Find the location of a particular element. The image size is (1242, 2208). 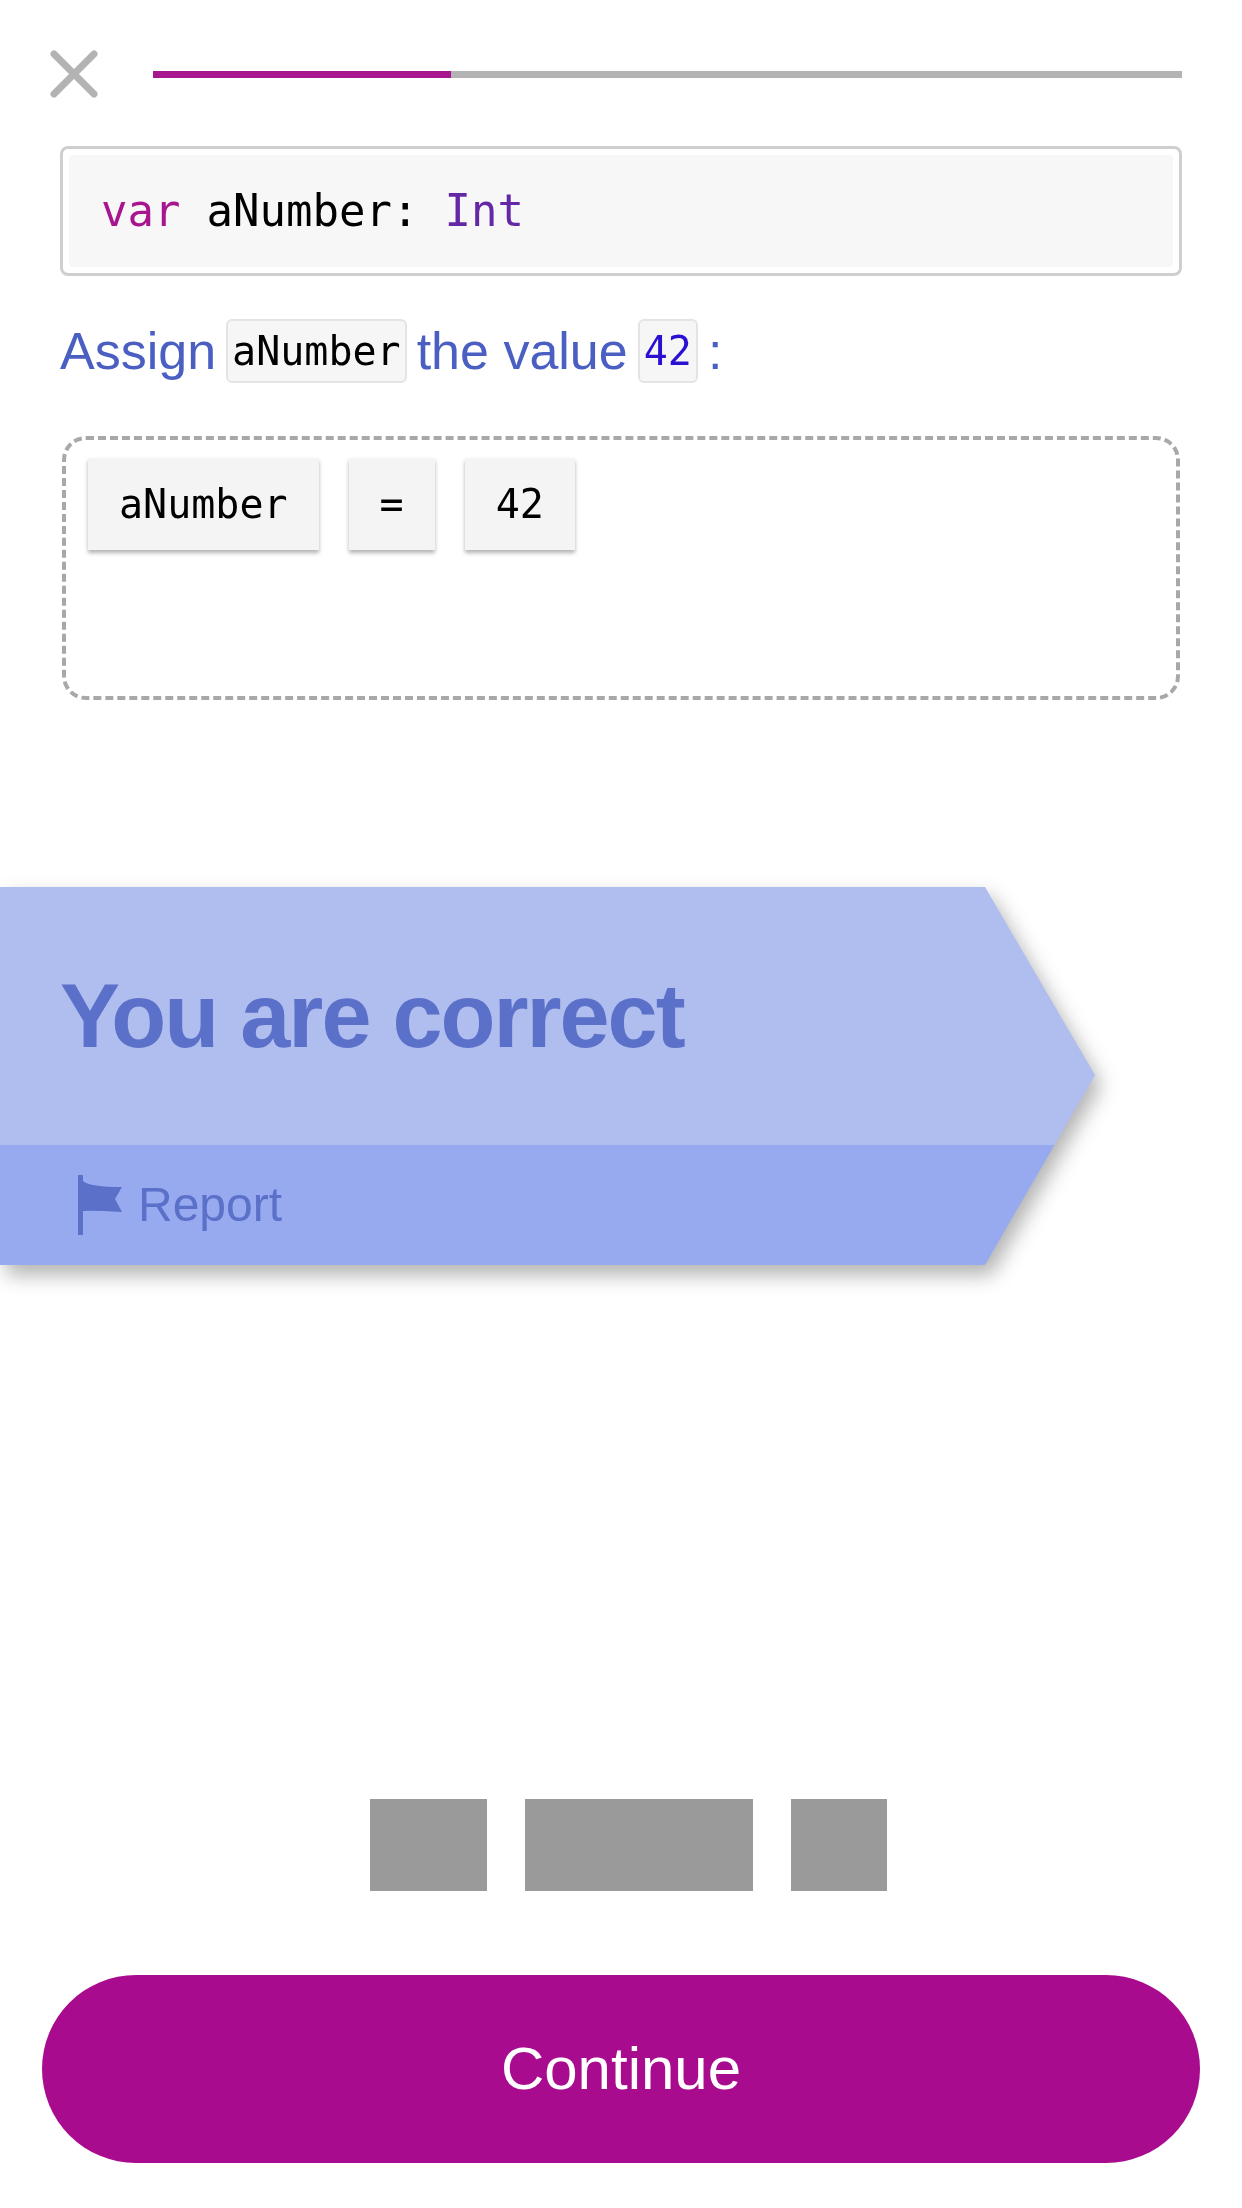

close-icon is located at coordinates (74, 74).